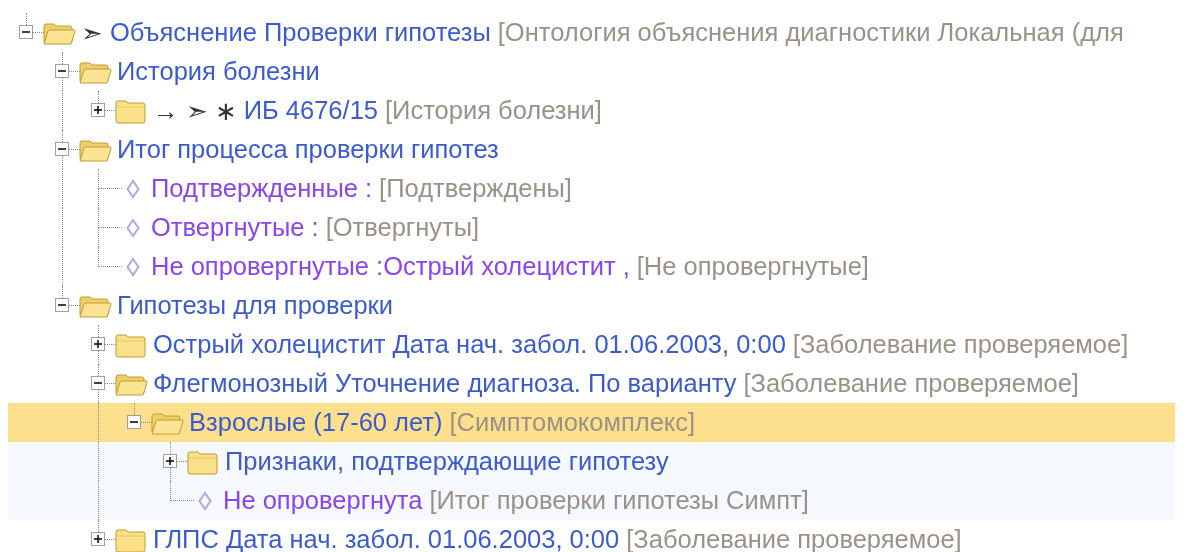 The height and width of the screenshot is (552, 1186). I want to click on tree-row: Острый холецистит Дата нач. забол. 01.06.2003, 0:00 [Заболевание проверяемое], so click(591, 344).